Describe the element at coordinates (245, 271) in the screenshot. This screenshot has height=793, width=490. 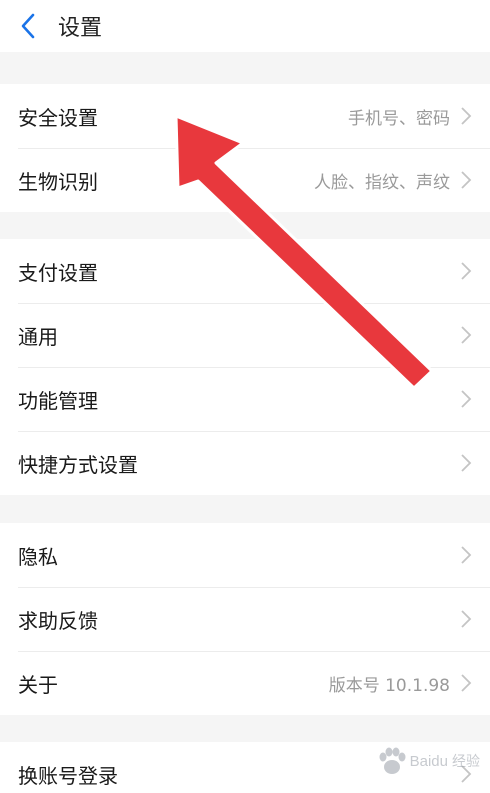
I see `settings-item-payment: 支付设置` at that location.